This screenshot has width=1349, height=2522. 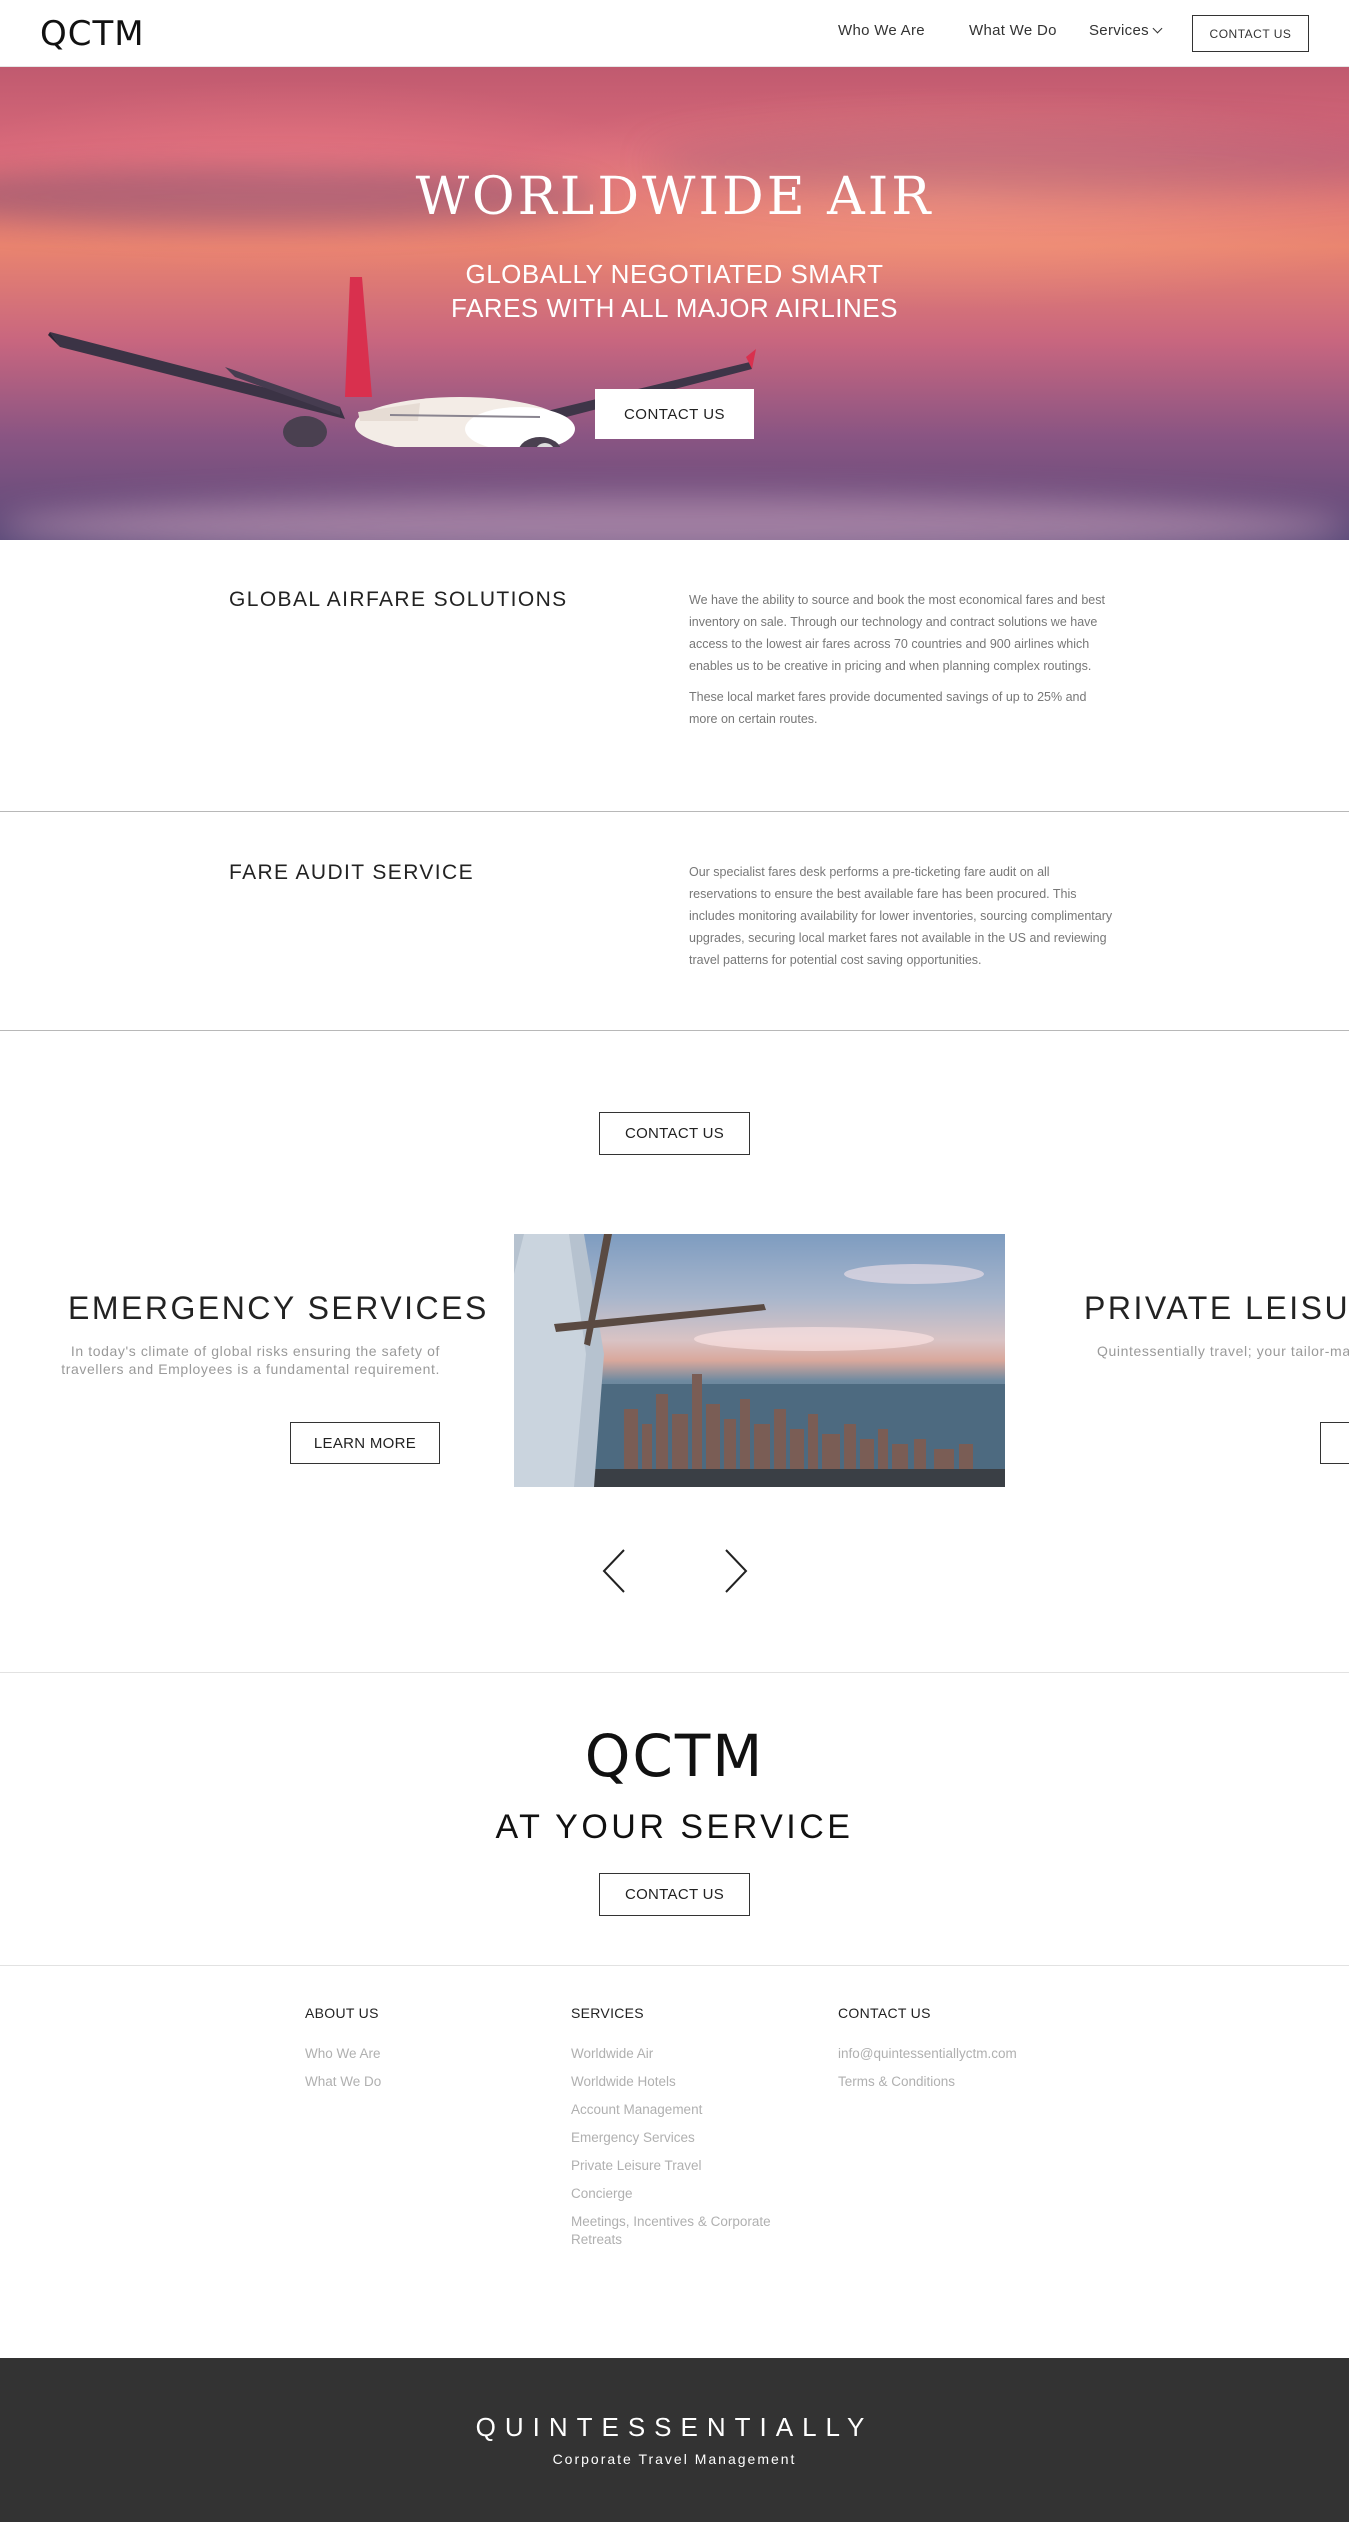 I want to click on footer-link-emergency-services: Emergency Services, so click(x=686, y=2138).